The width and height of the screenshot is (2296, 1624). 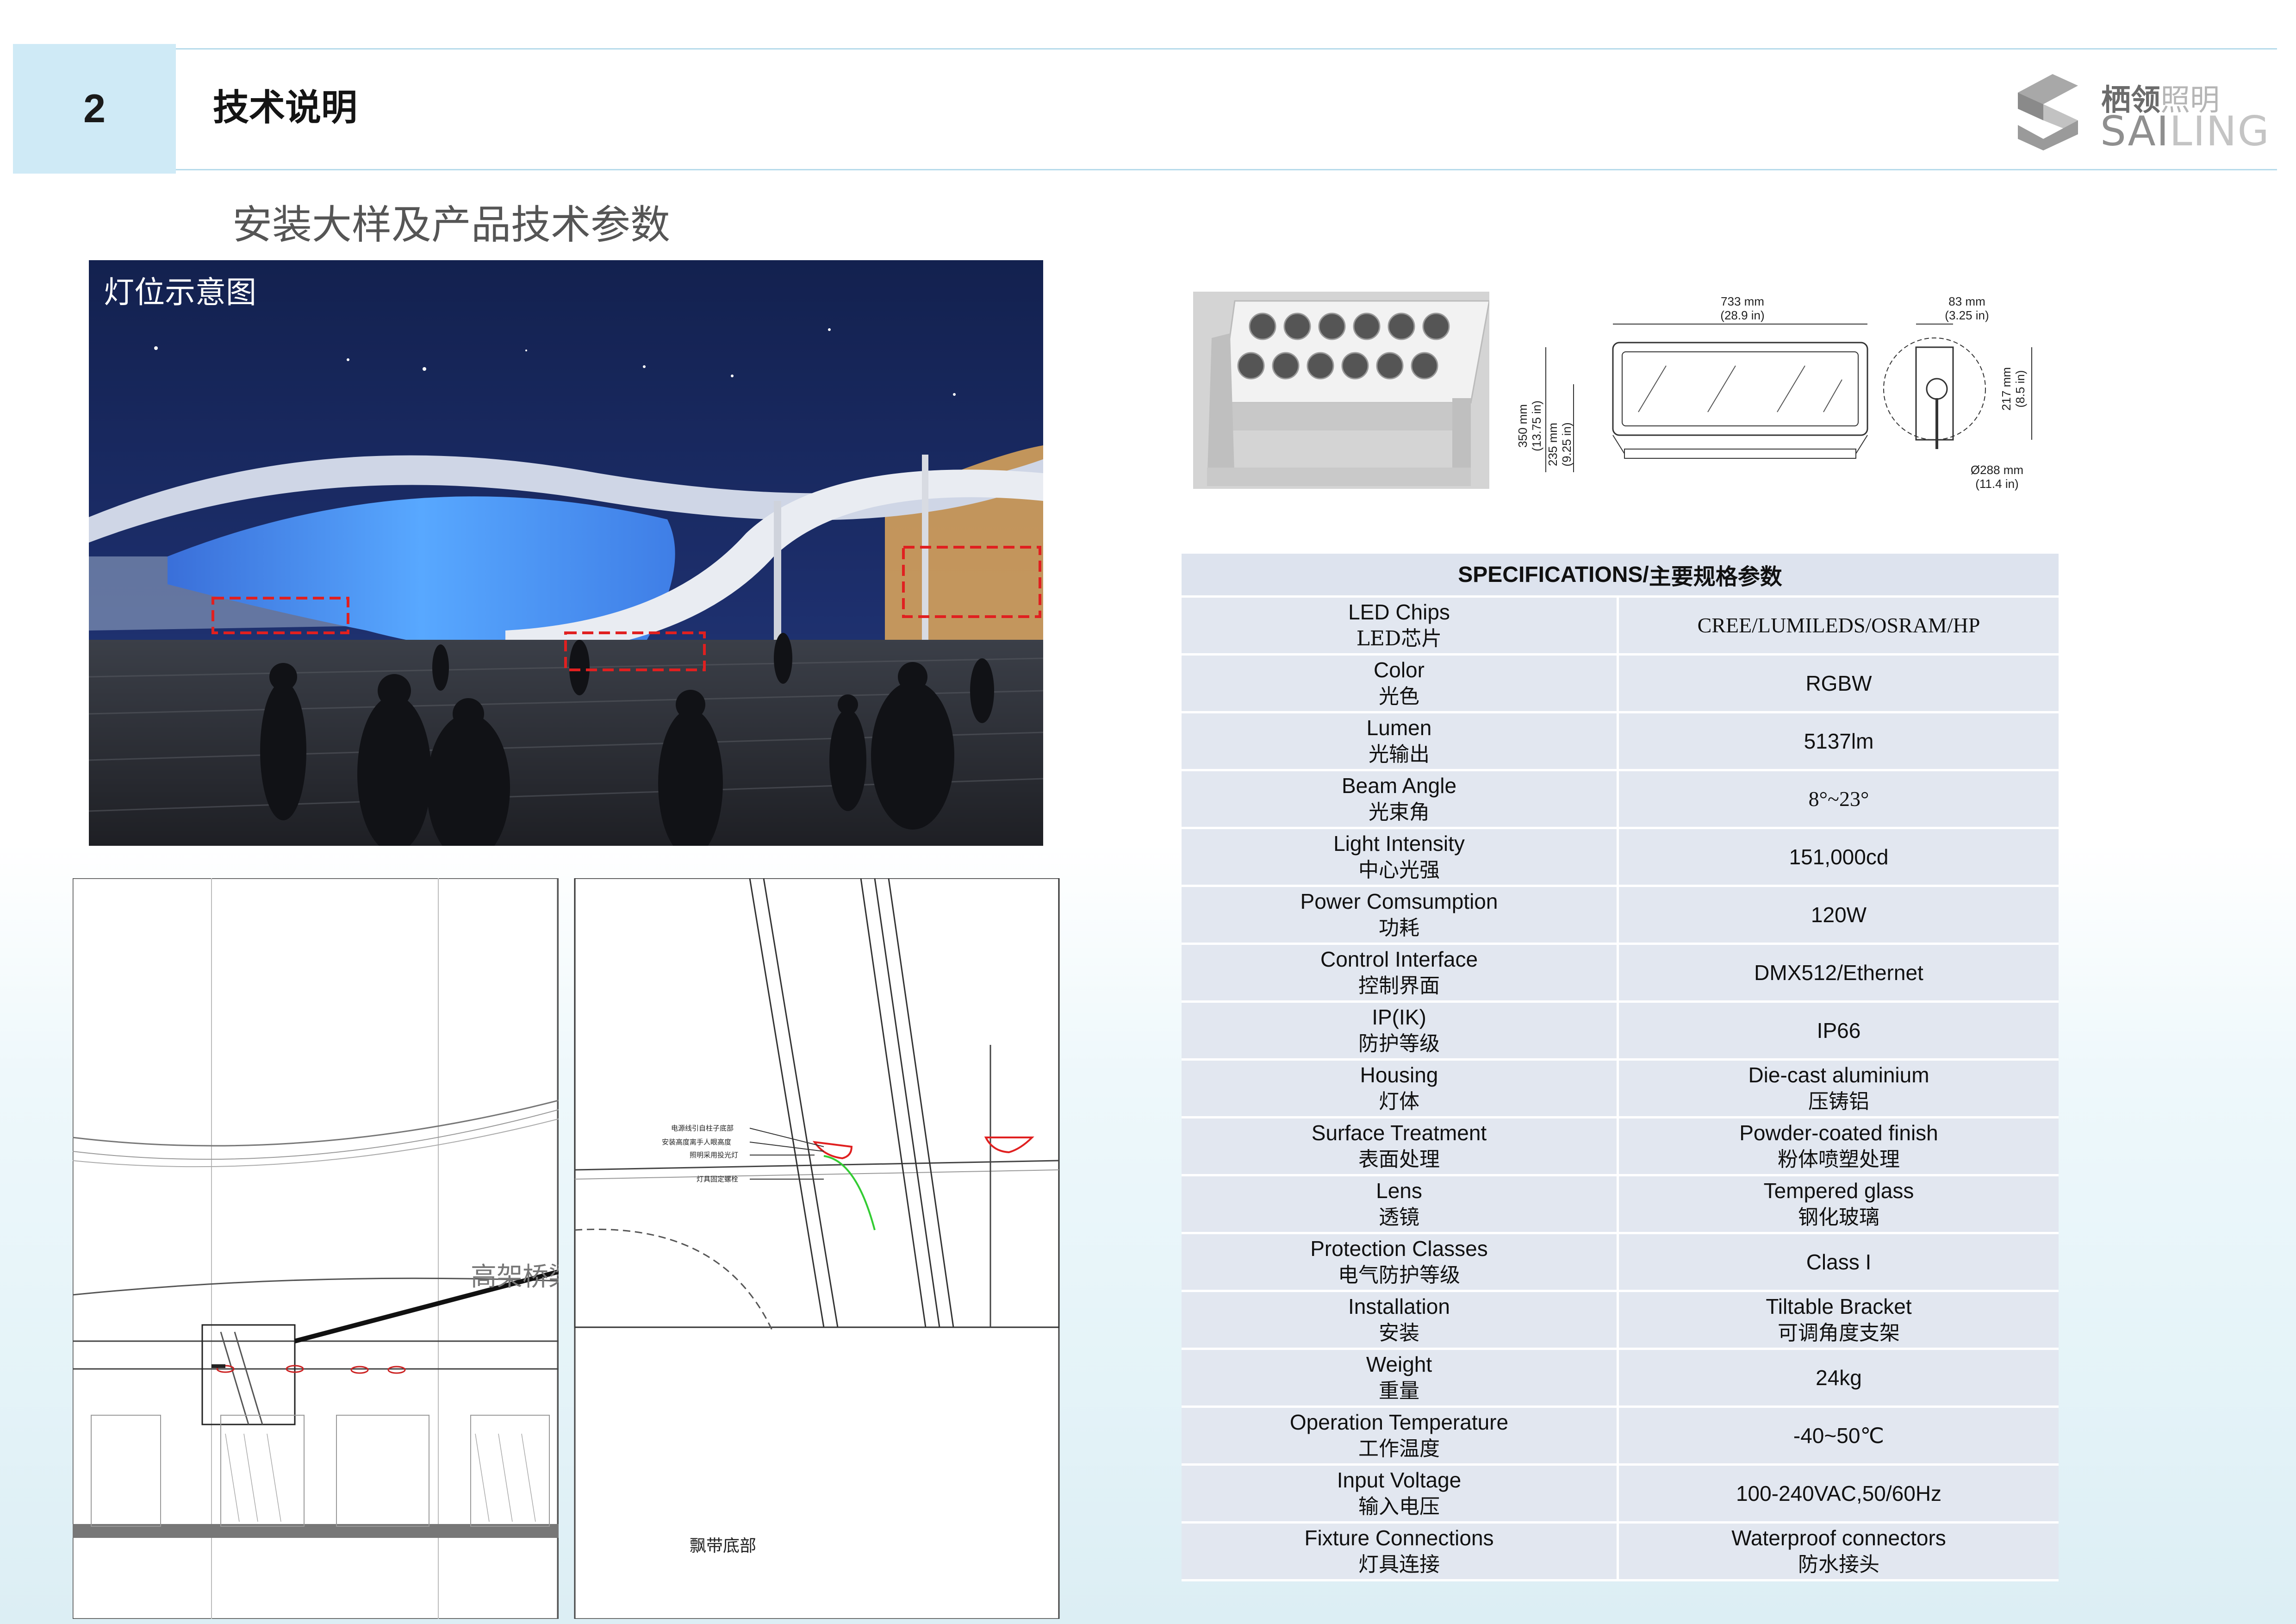 I want to click on spec-label: Fixture Connections 灯具连接, so click(x=1400, y=1551).